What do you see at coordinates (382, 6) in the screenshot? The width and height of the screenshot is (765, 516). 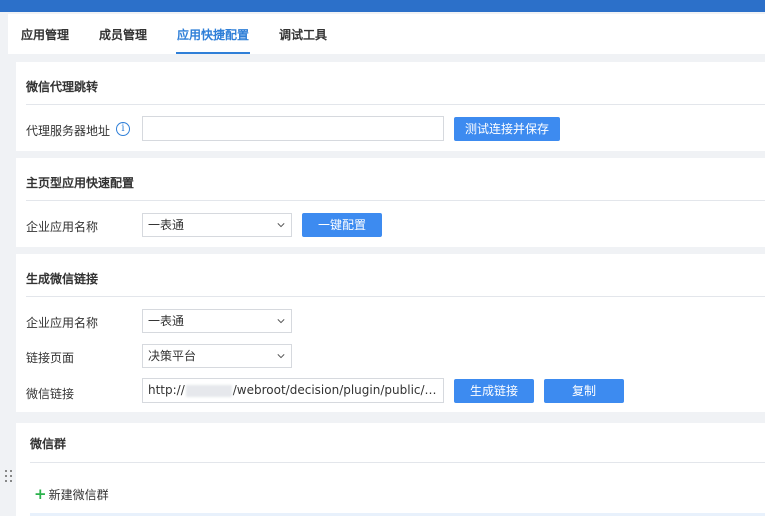 I see `top-header-bar` at bounding box center [382, 6].